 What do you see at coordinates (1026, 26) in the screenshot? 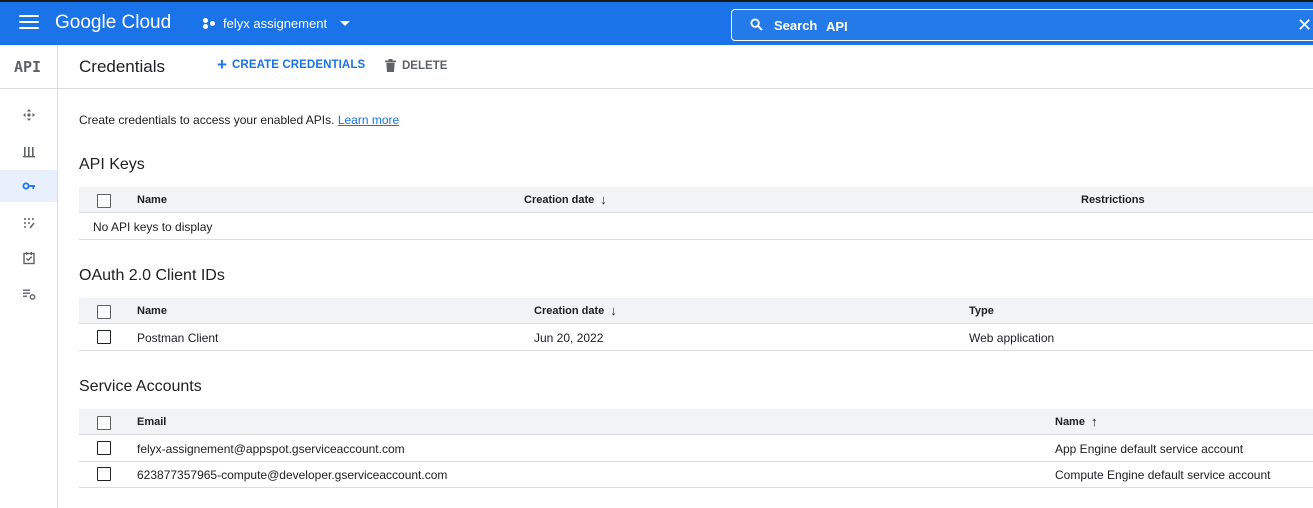
I see `search-input` at bounding box center [1026, 26].